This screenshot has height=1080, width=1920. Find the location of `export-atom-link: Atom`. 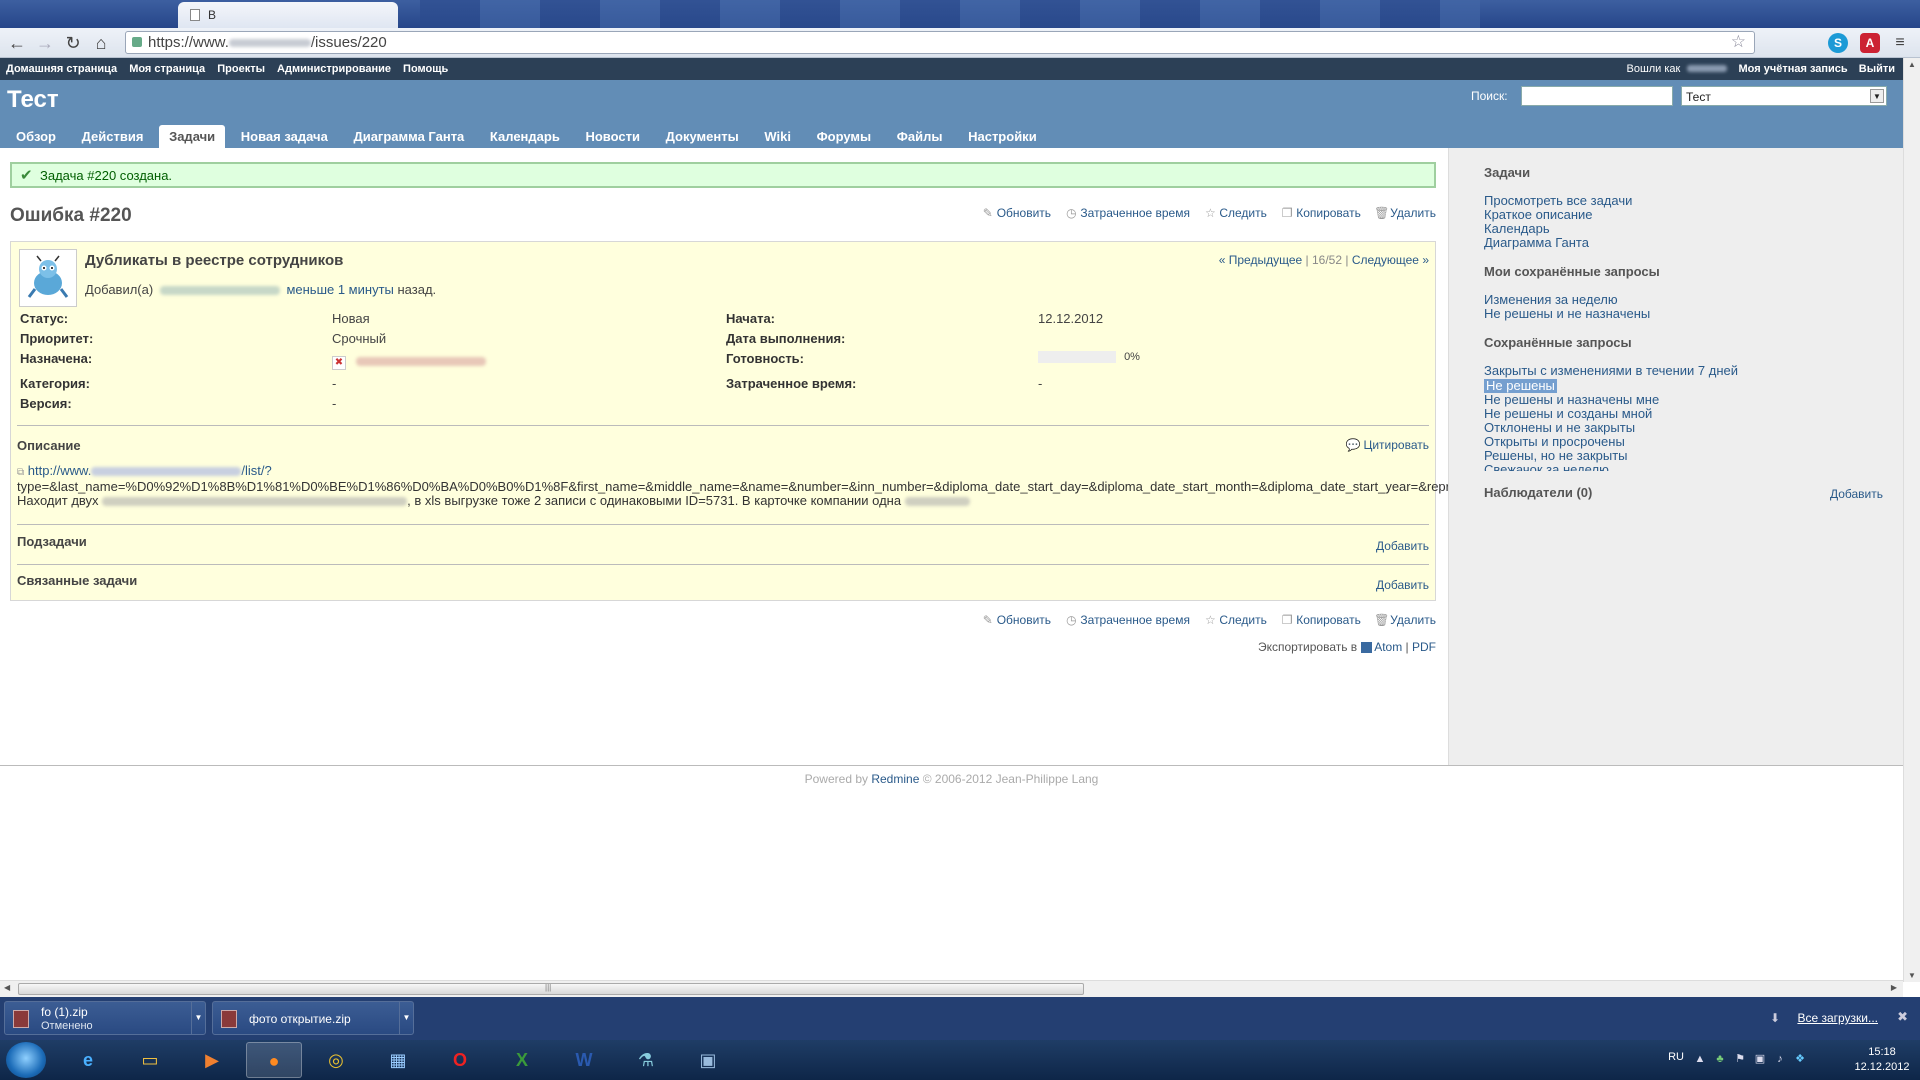

export-atom-link: Atom is located at coordinates (1388, 647).